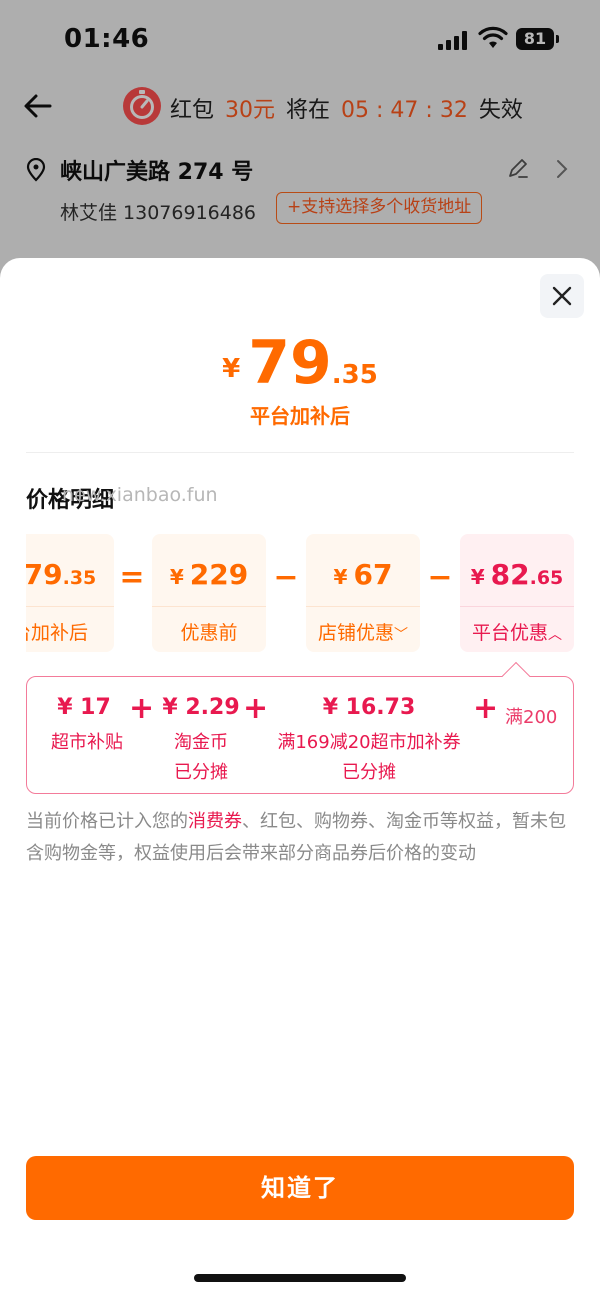 The height and width of the screenshot is (1298, 600). I want to click on detail-item: ¥ 2.29 淘金币 已分摊, so click(201, 741).